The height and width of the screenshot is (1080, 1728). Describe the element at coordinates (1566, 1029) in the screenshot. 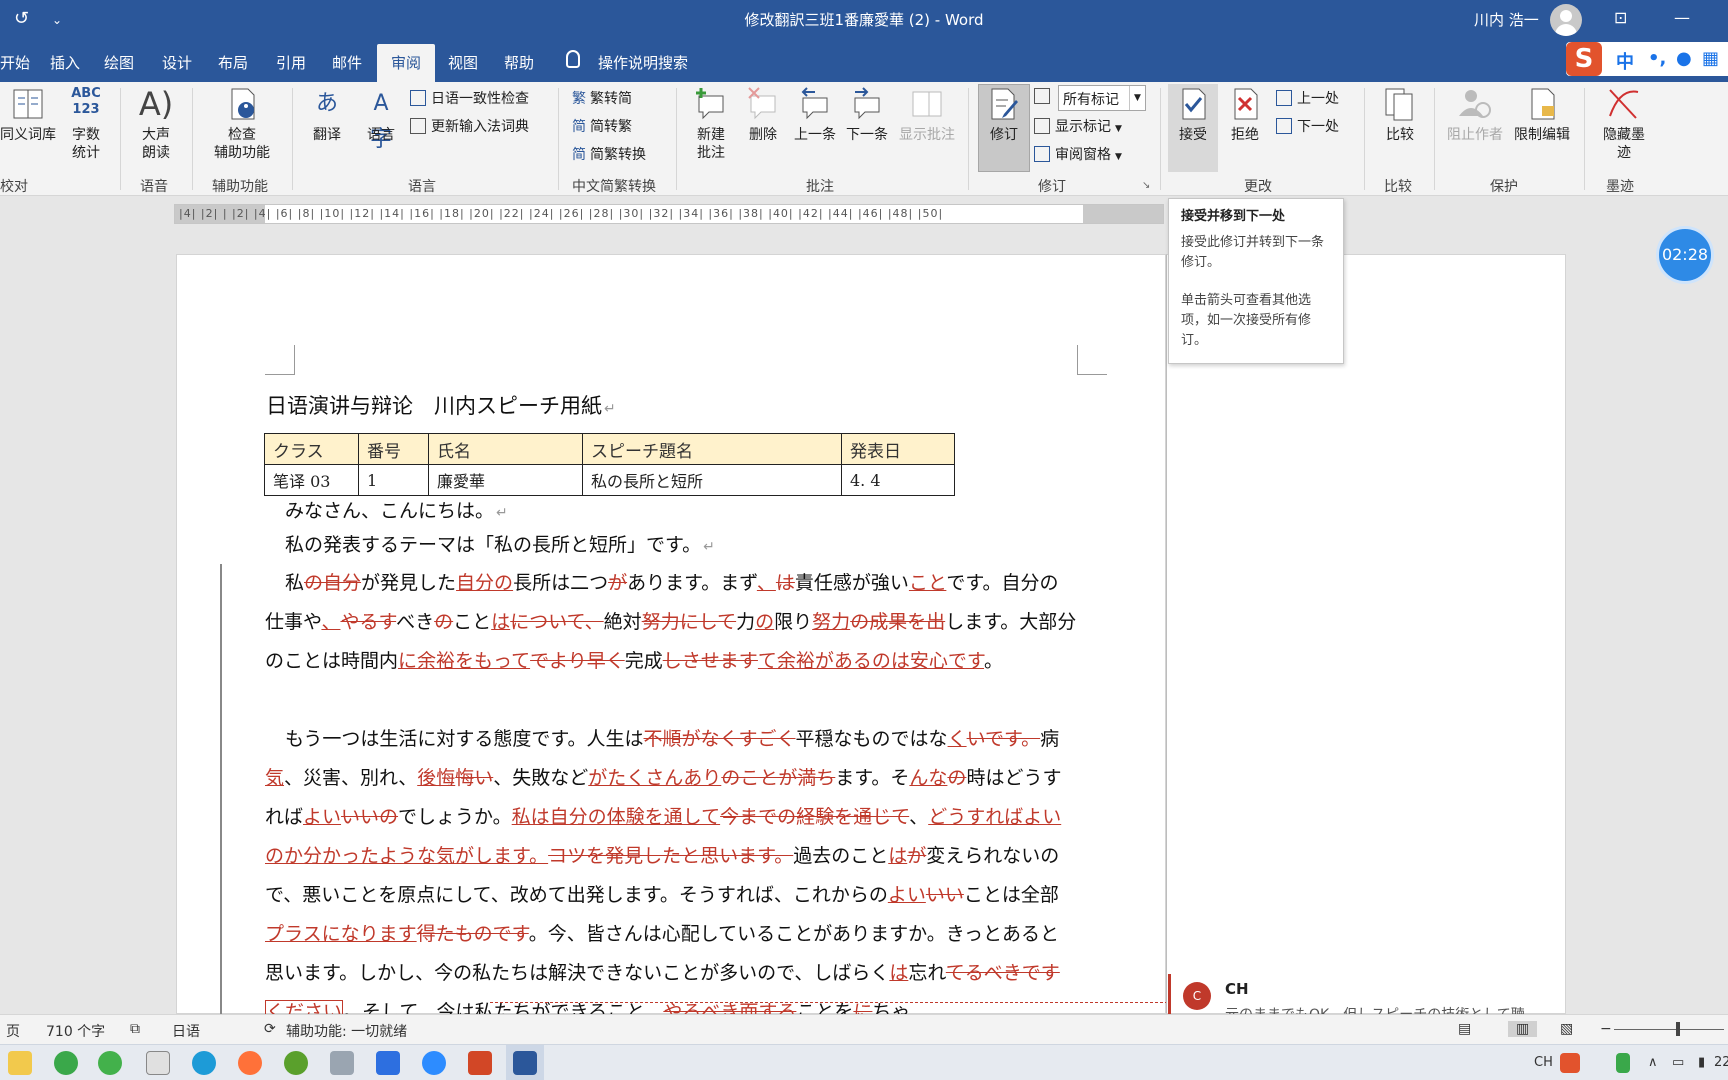

I see `web-layout-icon: ▧` at that location.